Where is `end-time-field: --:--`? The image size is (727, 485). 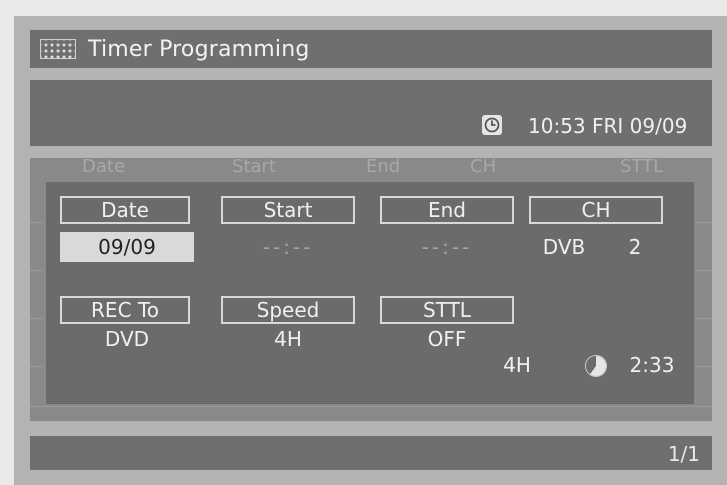
end-time-field: --:-- is located at coordinates (447, 247).